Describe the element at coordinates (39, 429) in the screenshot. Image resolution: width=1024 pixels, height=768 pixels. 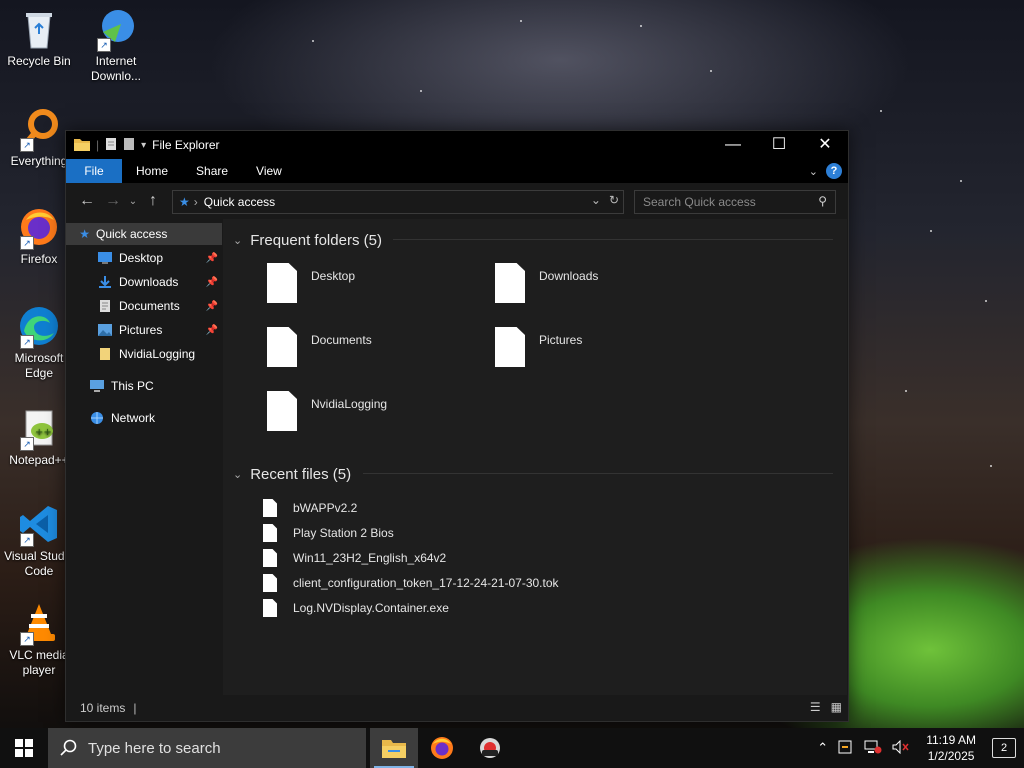
I see `notepad-plus-plus-icon: ++ ↗` at that location.